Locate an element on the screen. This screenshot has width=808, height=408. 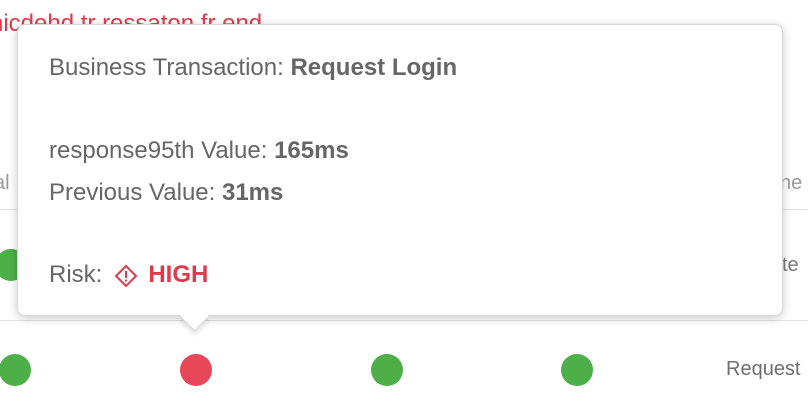
table-row-divider is located at coordinates (404, 320).